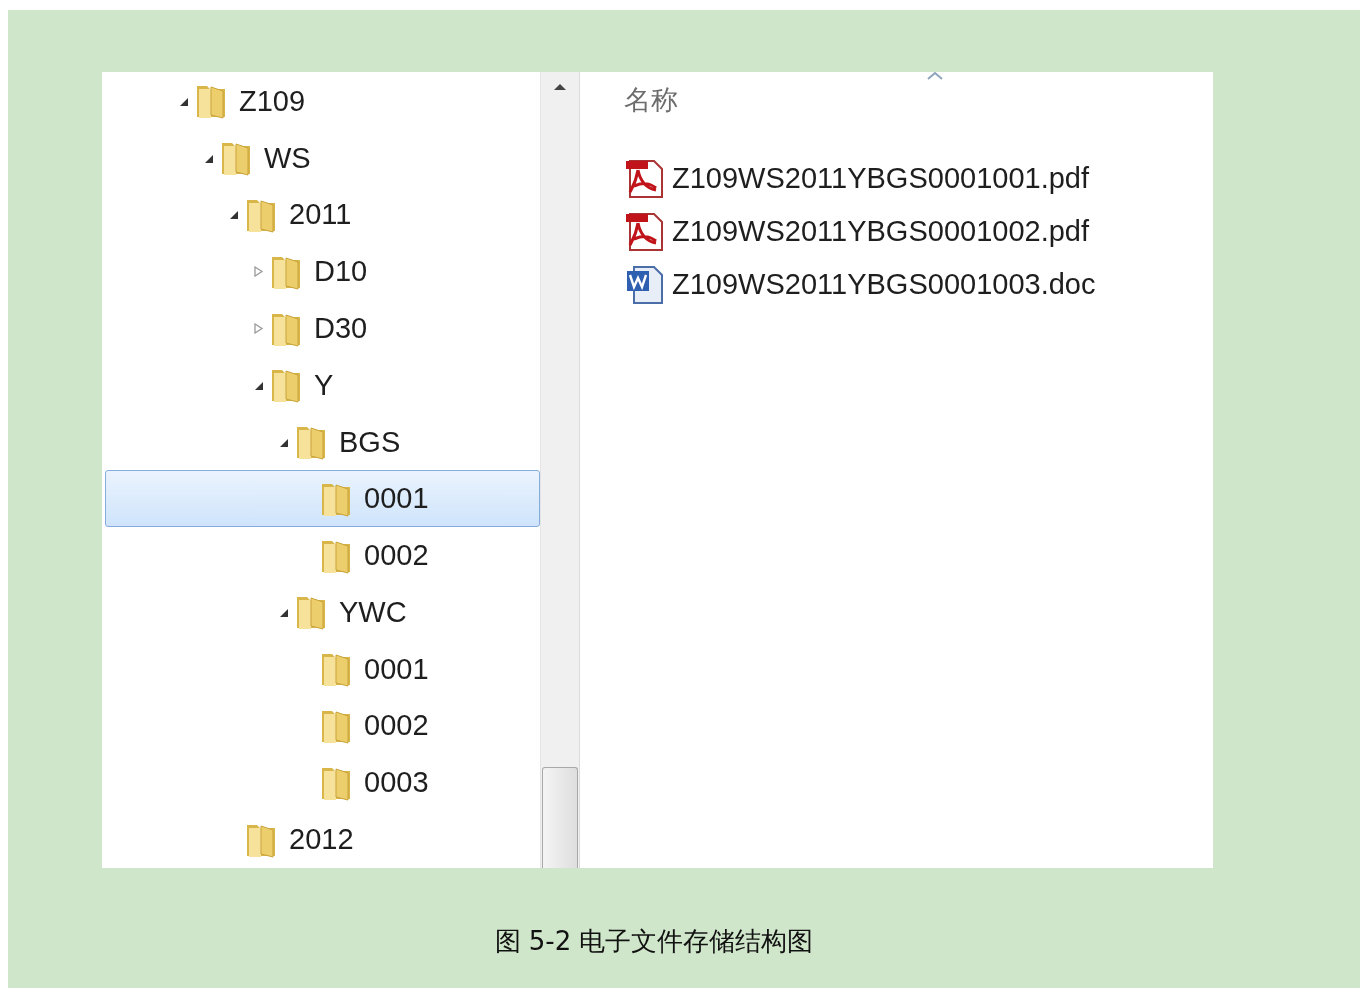 The height and width of the screenshot is (988, 1367). Describe the element at coordinates (560, 86) in the screenshot. I see `scroll-up-arrow-icon` at that location.